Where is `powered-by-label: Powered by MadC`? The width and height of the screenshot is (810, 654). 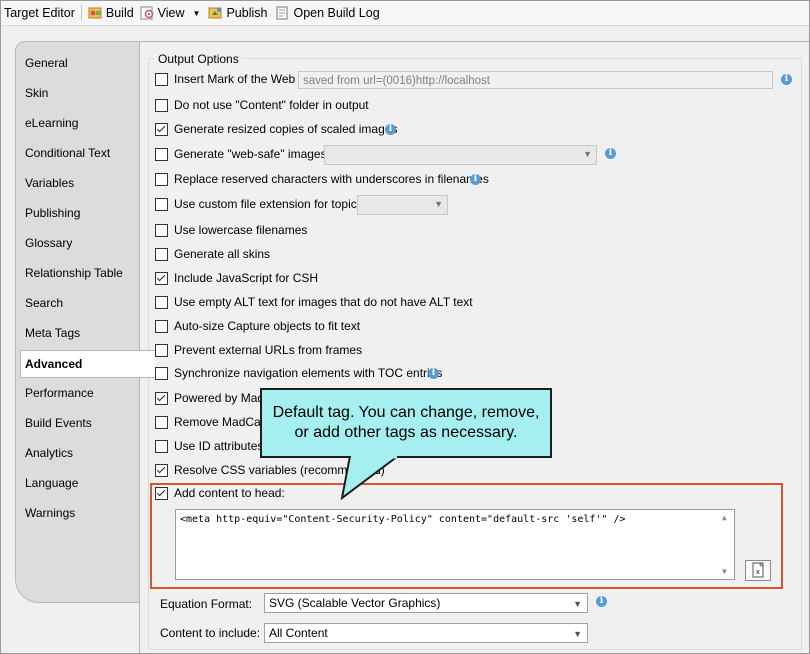
powered-by-label: Powered by MadC is located at coordinates (223, 398).